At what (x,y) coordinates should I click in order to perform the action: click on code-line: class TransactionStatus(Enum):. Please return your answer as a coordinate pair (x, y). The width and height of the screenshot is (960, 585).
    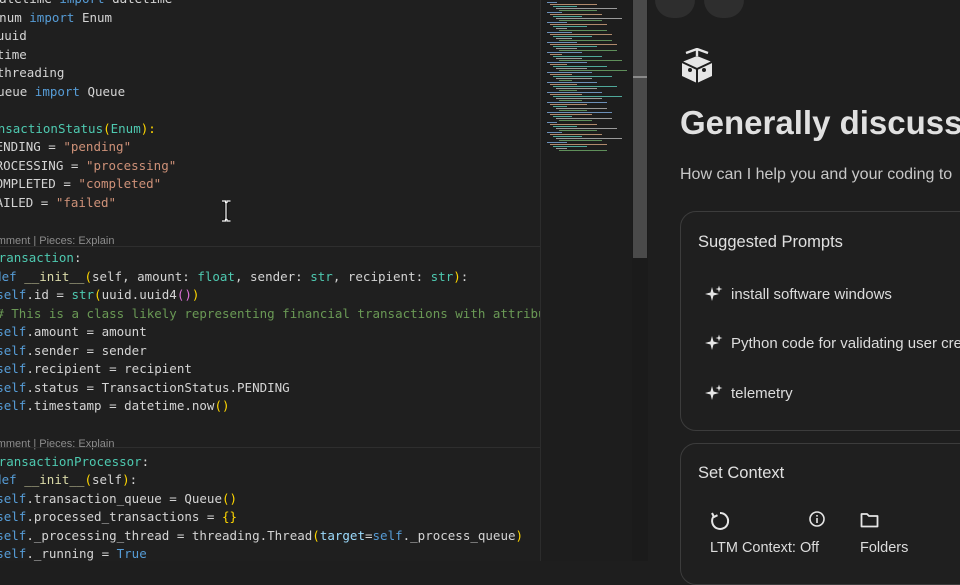
    Looking at the image, I should click on (78, 128).